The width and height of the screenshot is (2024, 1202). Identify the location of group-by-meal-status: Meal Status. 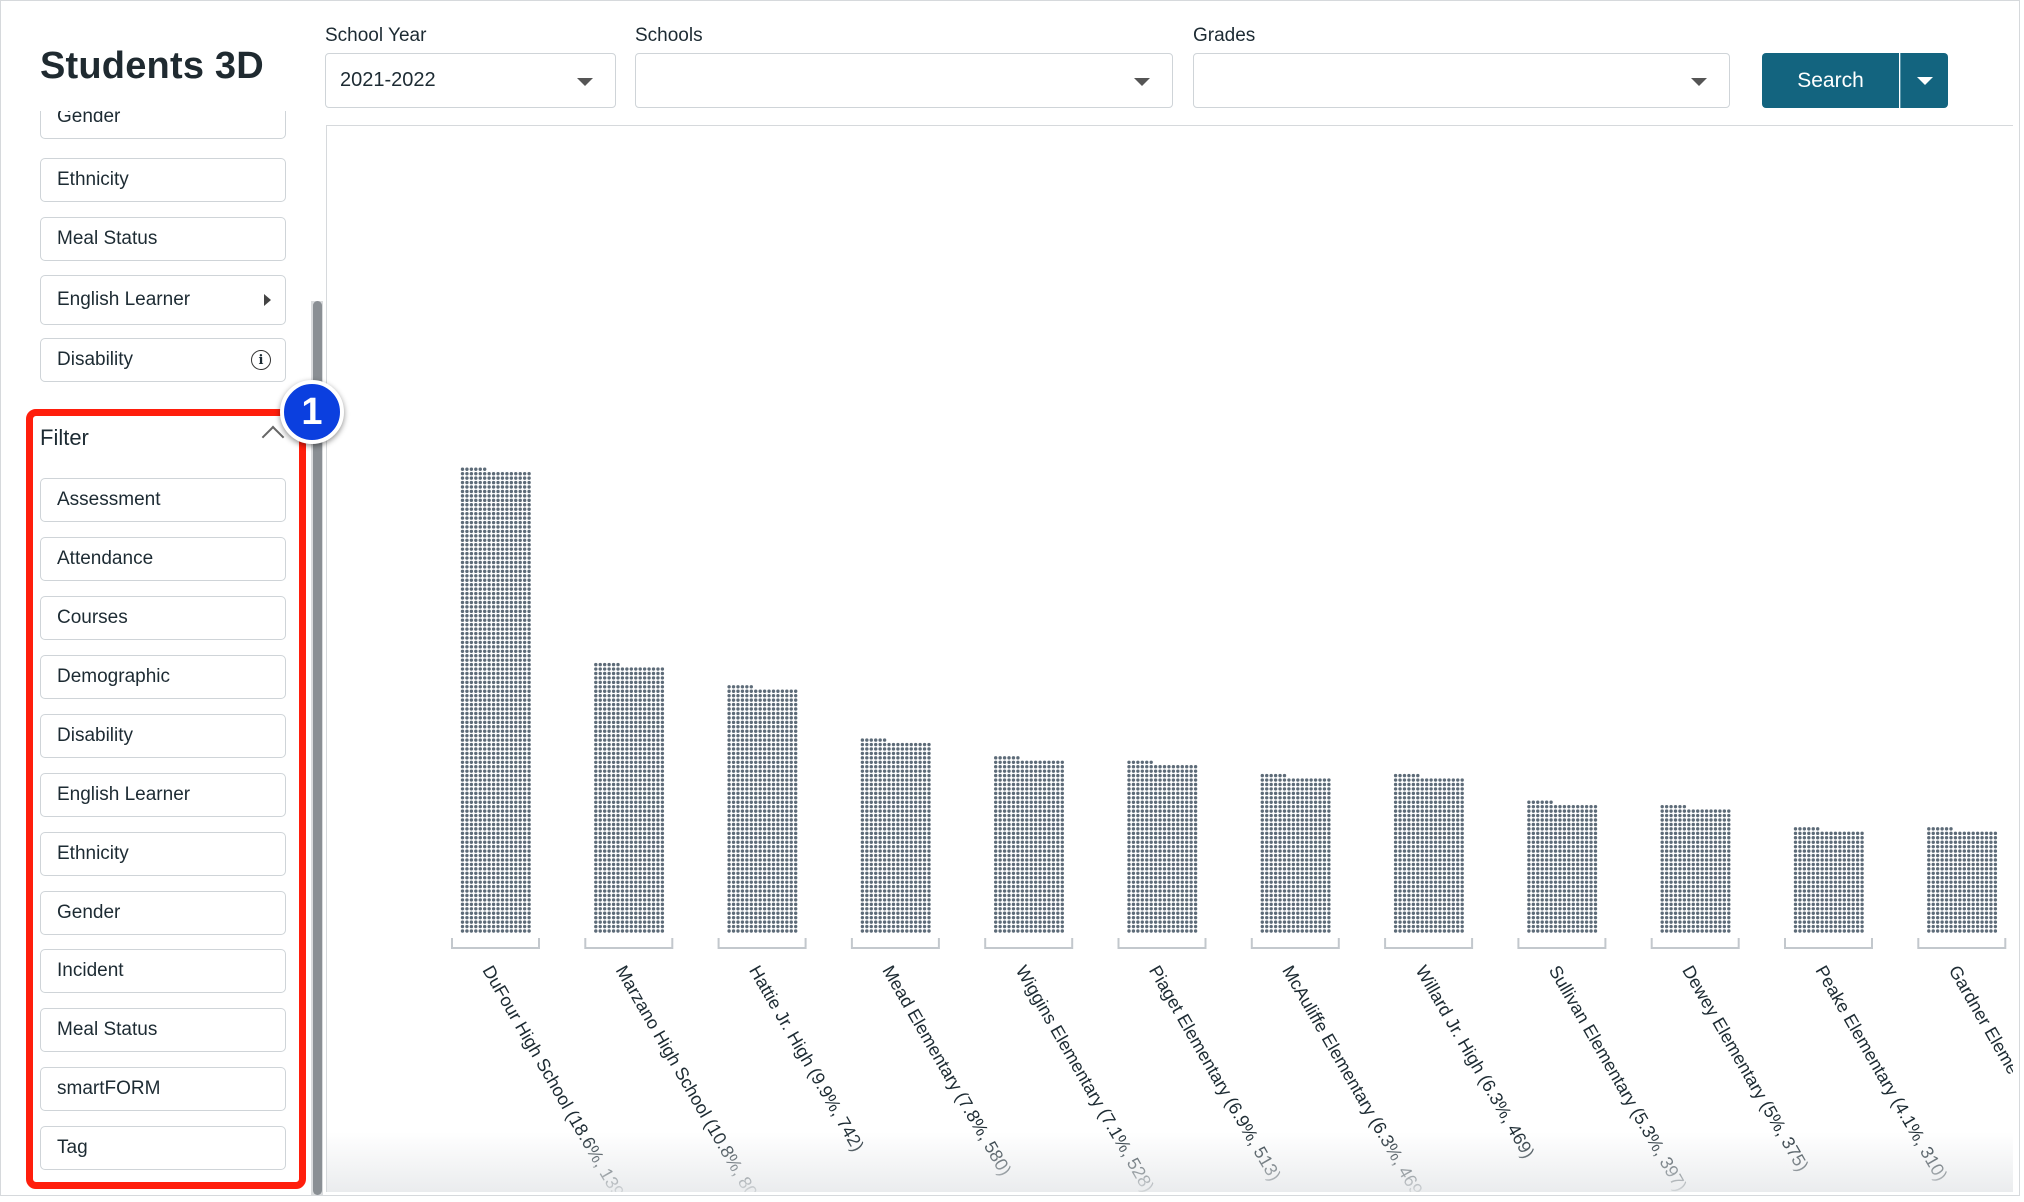
(163, 239).